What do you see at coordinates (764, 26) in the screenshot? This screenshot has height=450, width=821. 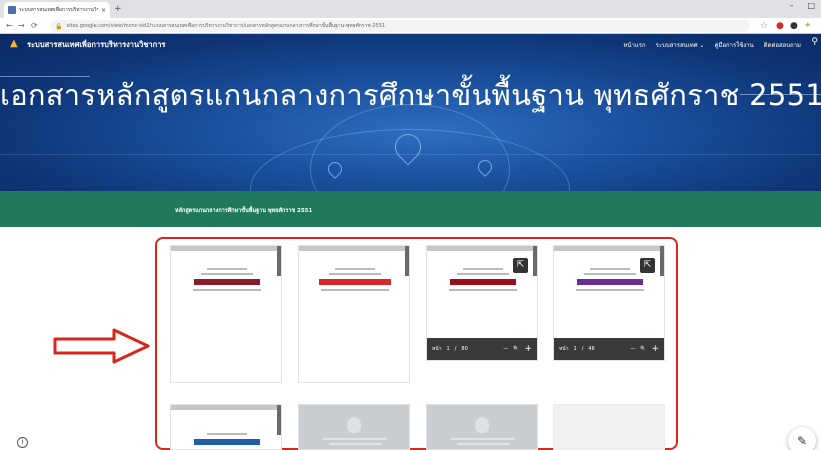 I see `bookmark-star-icon: ☆` at bounding box center [764, 26].